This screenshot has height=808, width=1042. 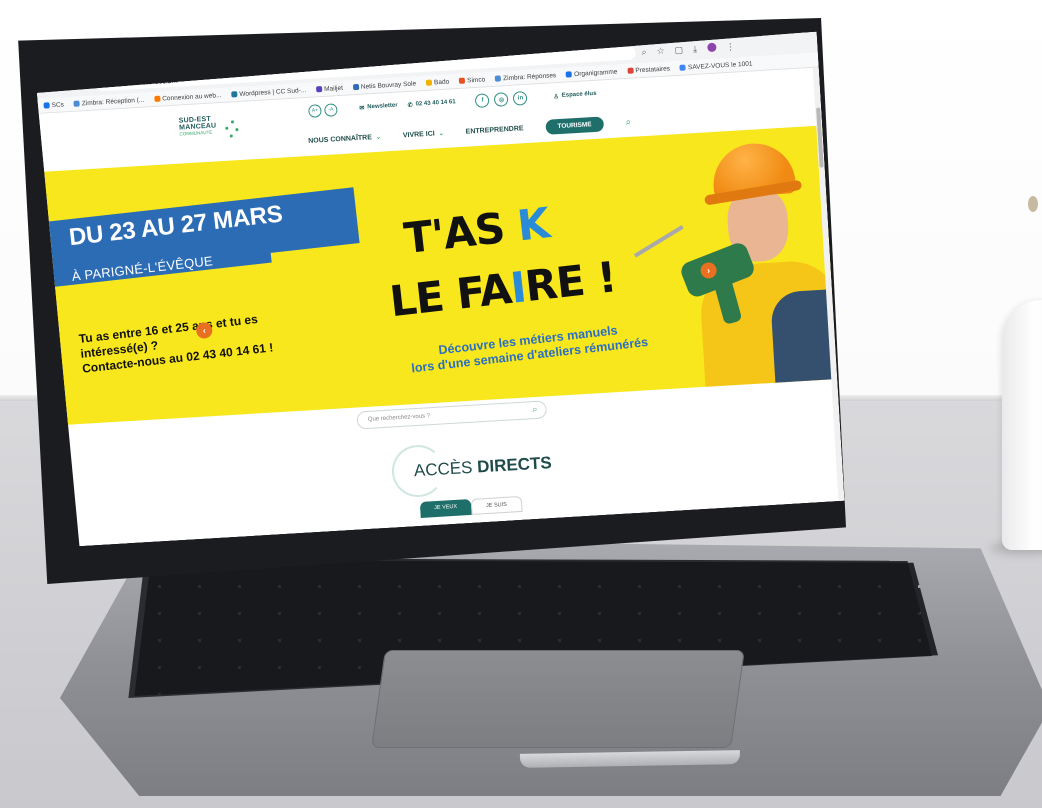 I want to click on hero-date: DU 23 AU 27 MARS, so click(x=175, y=226).